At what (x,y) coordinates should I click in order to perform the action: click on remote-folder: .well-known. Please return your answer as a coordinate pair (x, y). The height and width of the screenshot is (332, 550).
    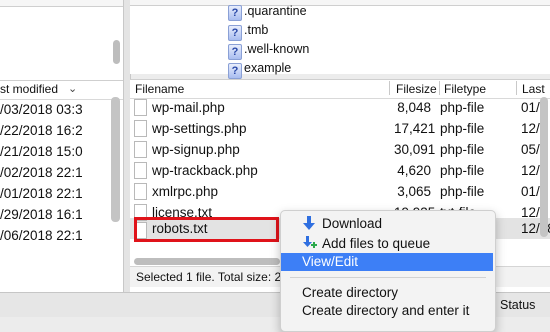
    Looking at the image, I should click on (276, 49).